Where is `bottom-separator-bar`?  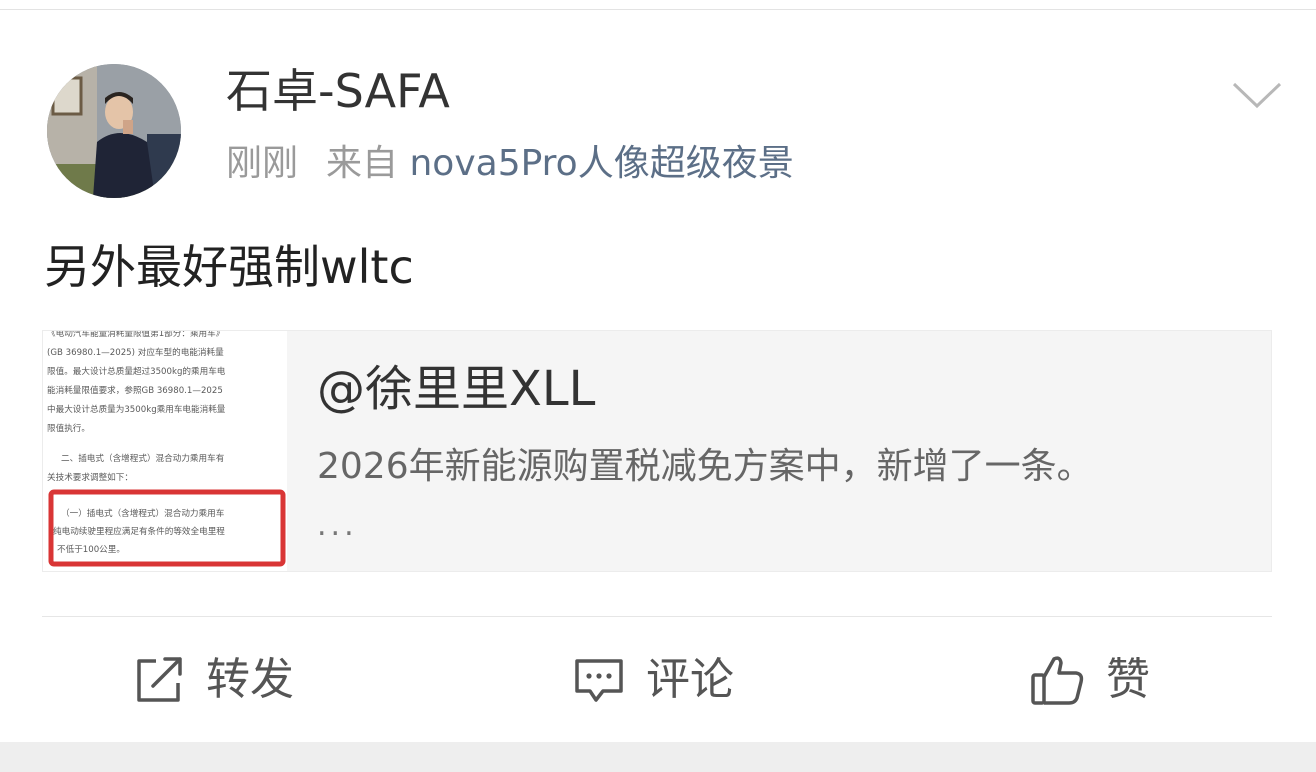 bottom-separator-bar is located at coordinates (658, 757).